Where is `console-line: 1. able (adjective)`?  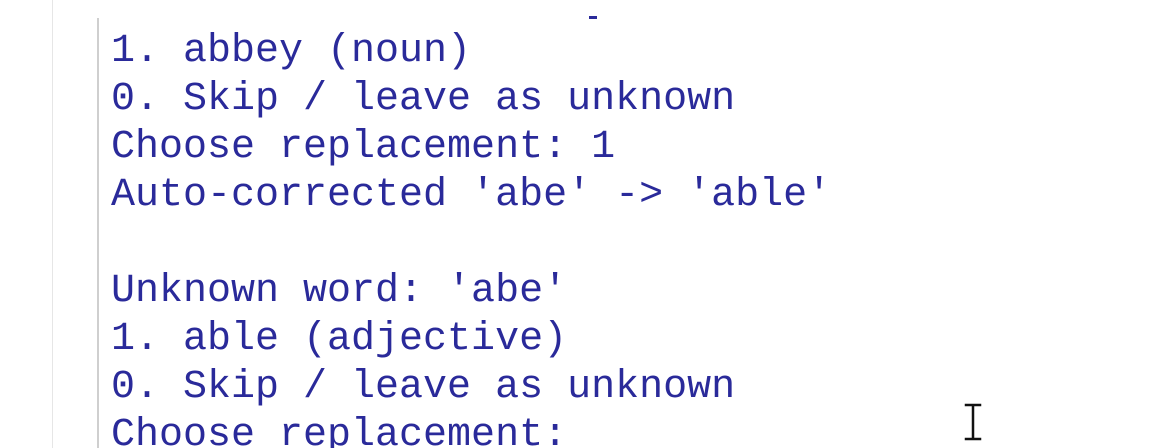 console-line: 1. able (adjective) is located at coordinates (339, 339).